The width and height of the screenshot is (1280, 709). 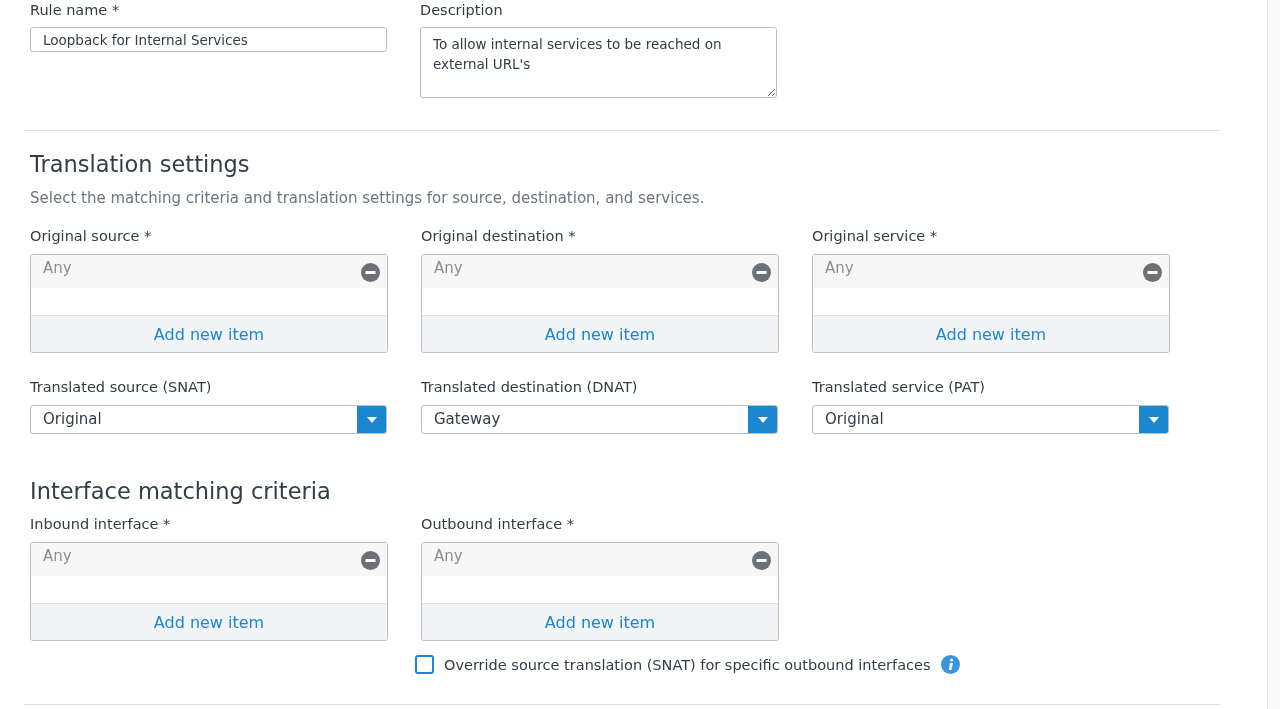 What do you see at coordinates (498, 524) in the screenshot?
I see `field-label: Outbound interface *` at bounding box center [498, 524].